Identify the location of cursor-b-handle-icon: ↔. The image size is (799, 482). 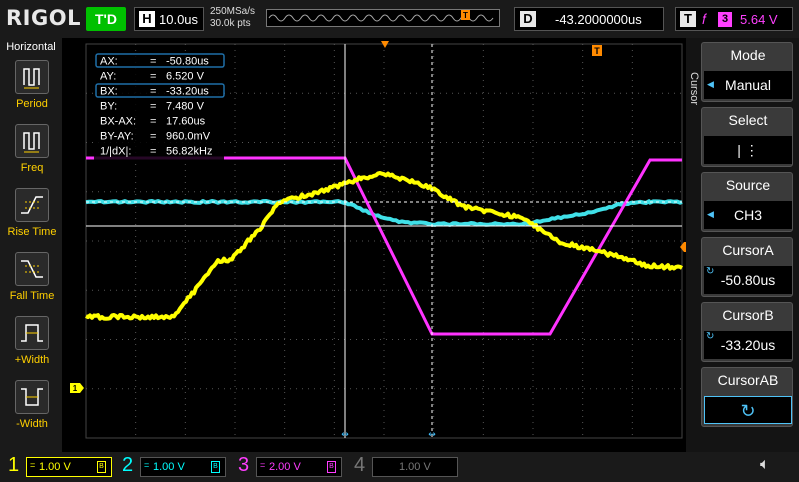
(432, 435).